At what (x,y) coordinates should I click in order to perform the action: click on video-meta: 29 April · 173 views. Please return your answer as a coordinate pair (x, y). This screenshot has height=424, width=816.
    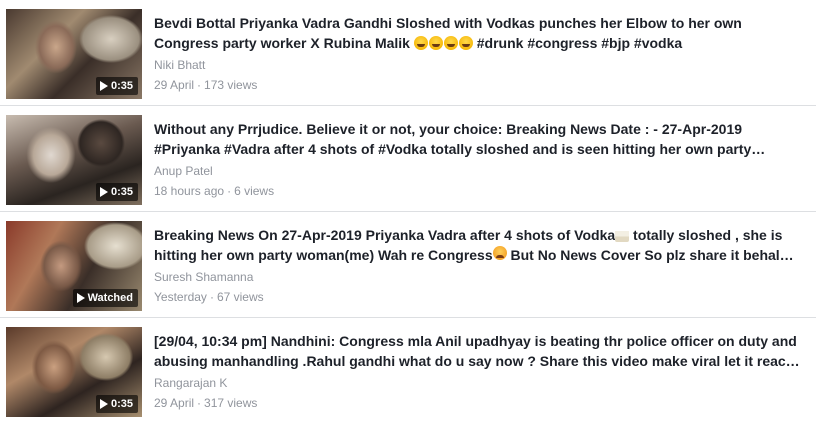
    Looking at the image, I should click on (206, 85).